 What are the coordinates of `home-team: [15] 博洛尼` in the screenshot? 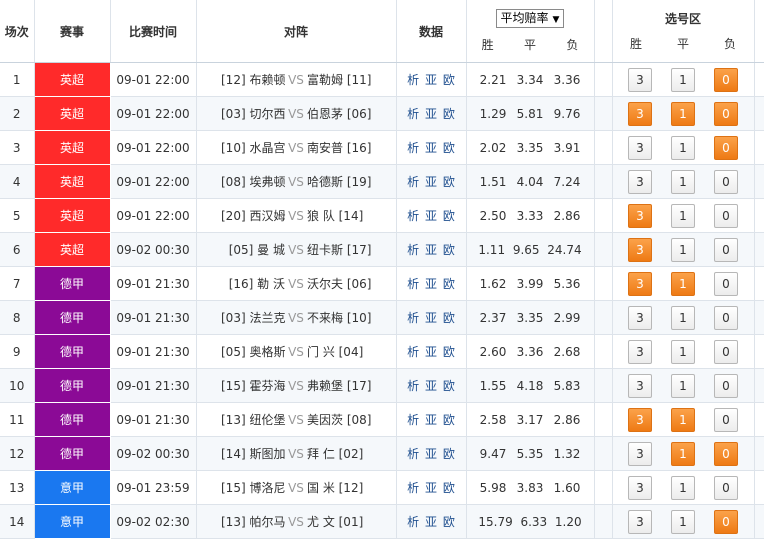 It's located at (253, 487).